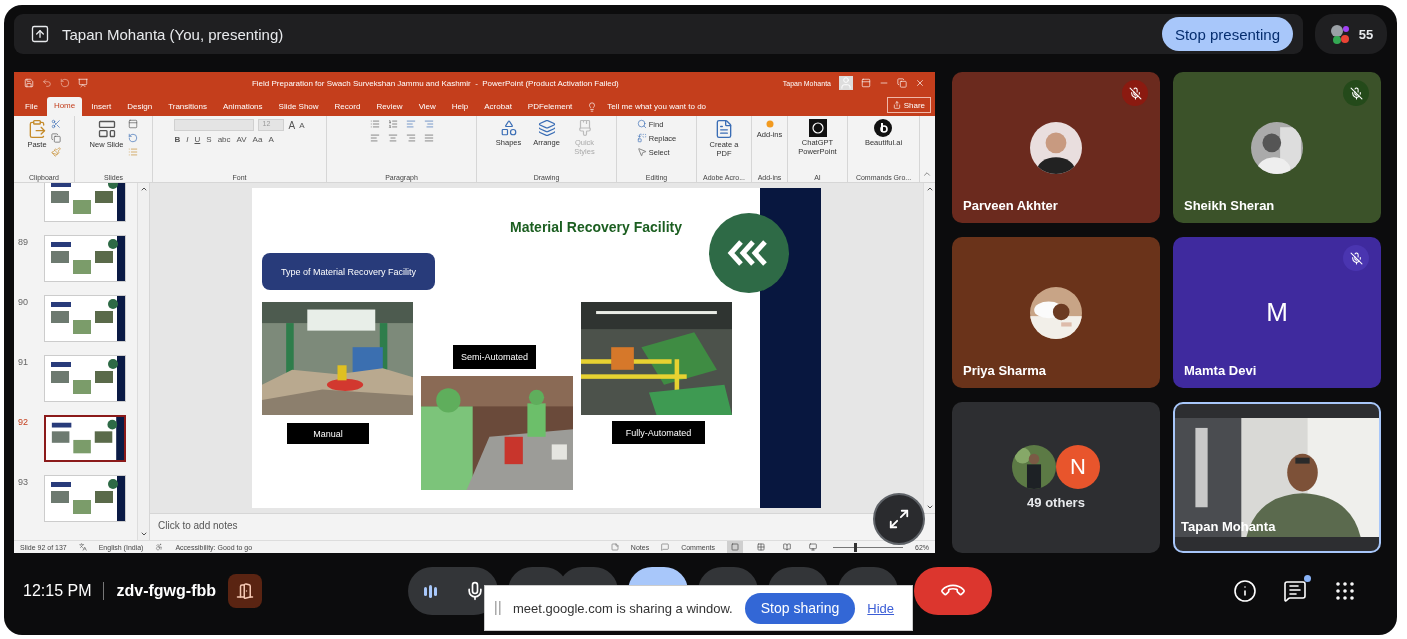  I want to click on slide-number: 93, so click(23, 481).